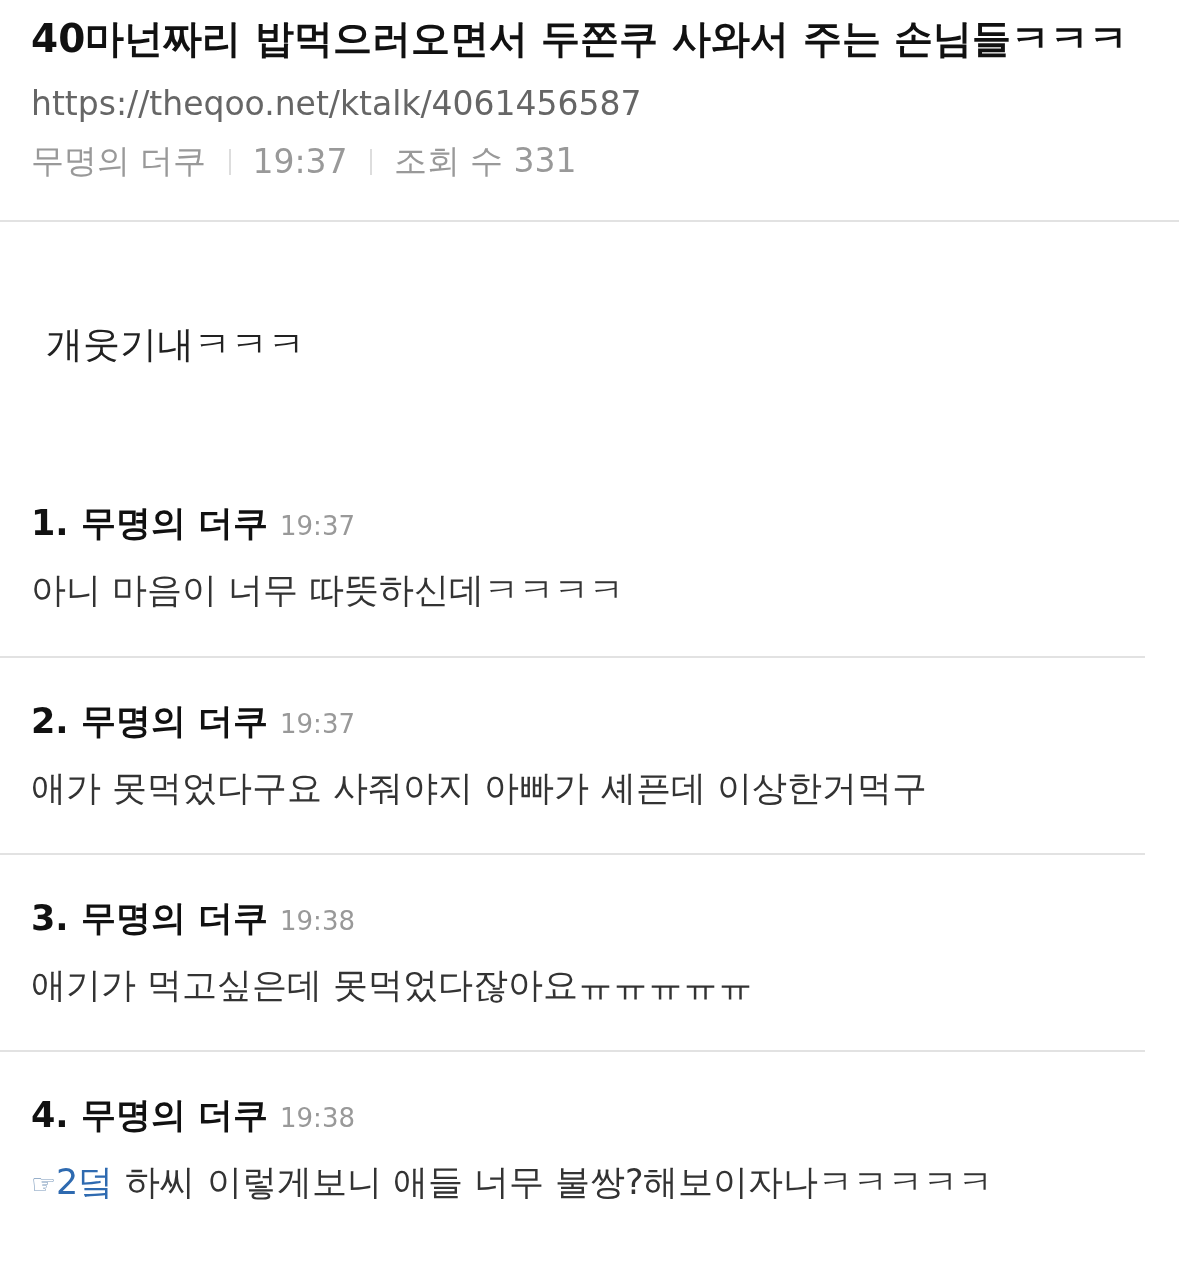 The image size is (1179, 1272). I want to click on reply-link: 2덬, so click(85, 1182).